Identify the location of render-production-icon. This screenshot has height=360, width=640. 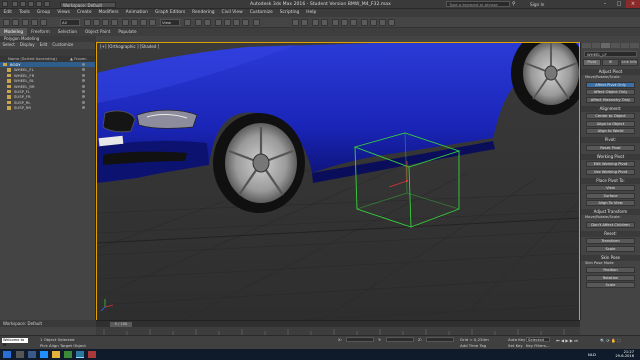
(382, 22).